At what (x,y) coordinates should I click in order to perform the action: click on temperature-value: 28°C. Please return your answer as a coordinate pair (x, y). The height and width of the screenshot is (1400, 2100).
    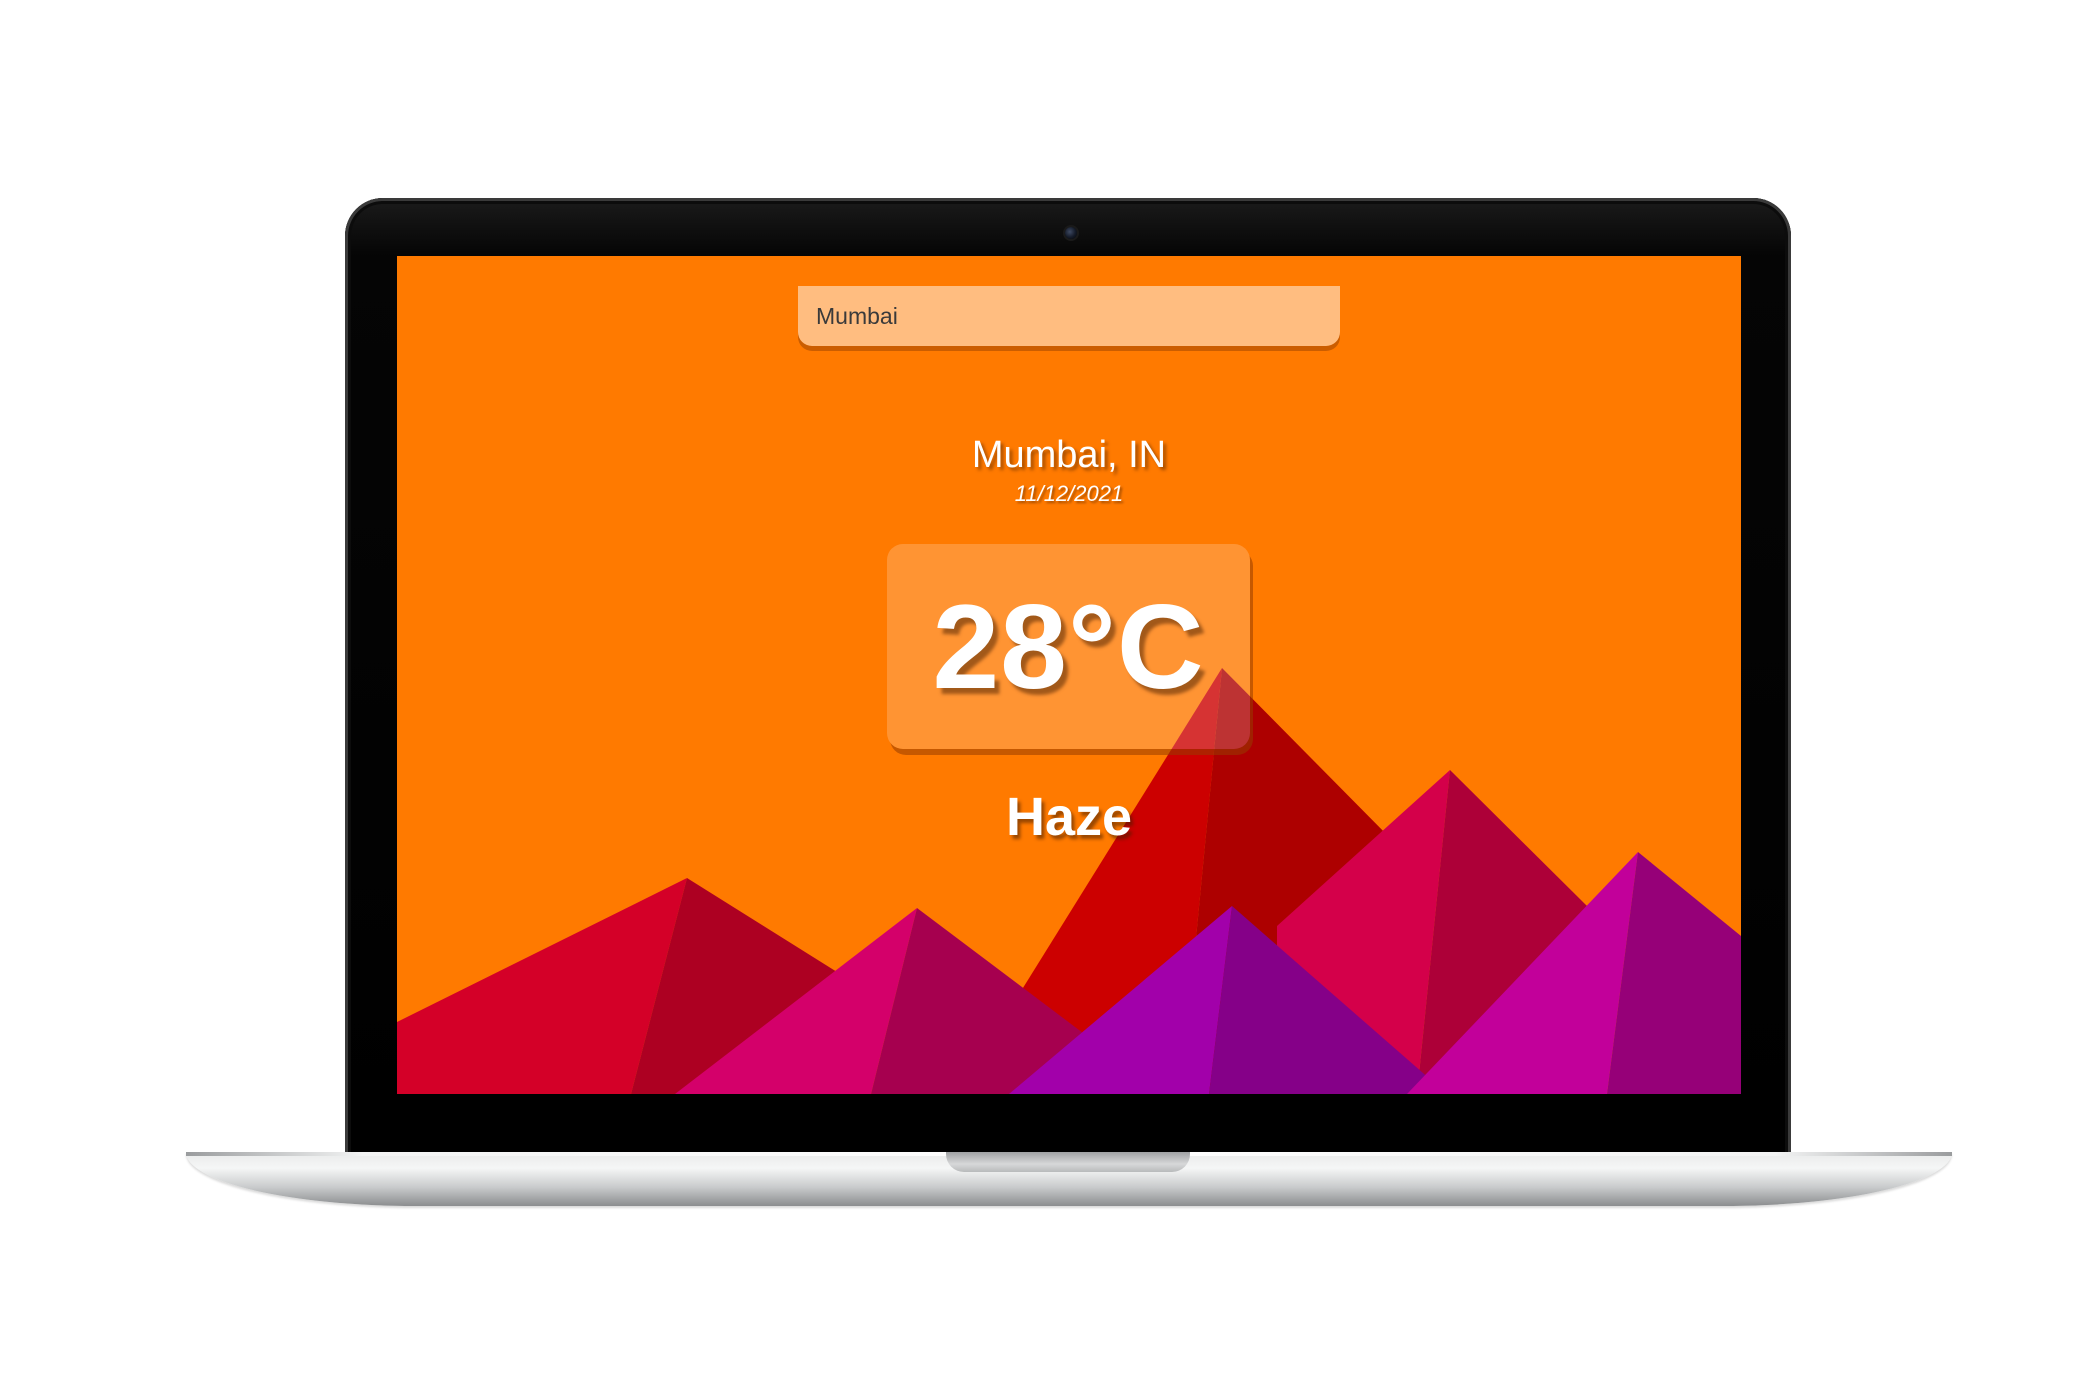
    Looking at the image, I should click on (1068, 646).